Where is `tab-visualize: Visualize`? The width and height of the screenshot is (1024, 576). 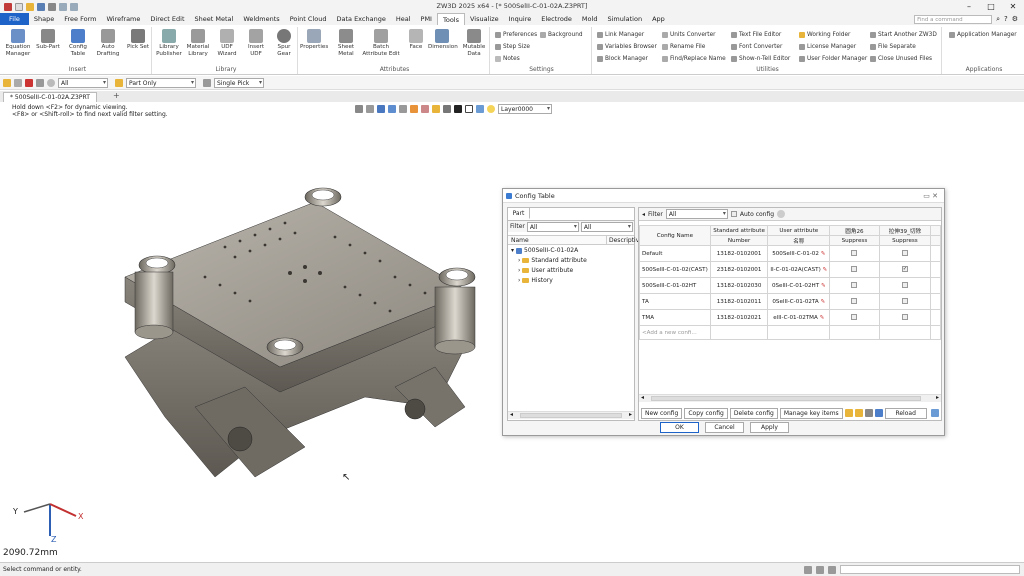 tab-visualize: Visualize is located at coordinates (484, 19).